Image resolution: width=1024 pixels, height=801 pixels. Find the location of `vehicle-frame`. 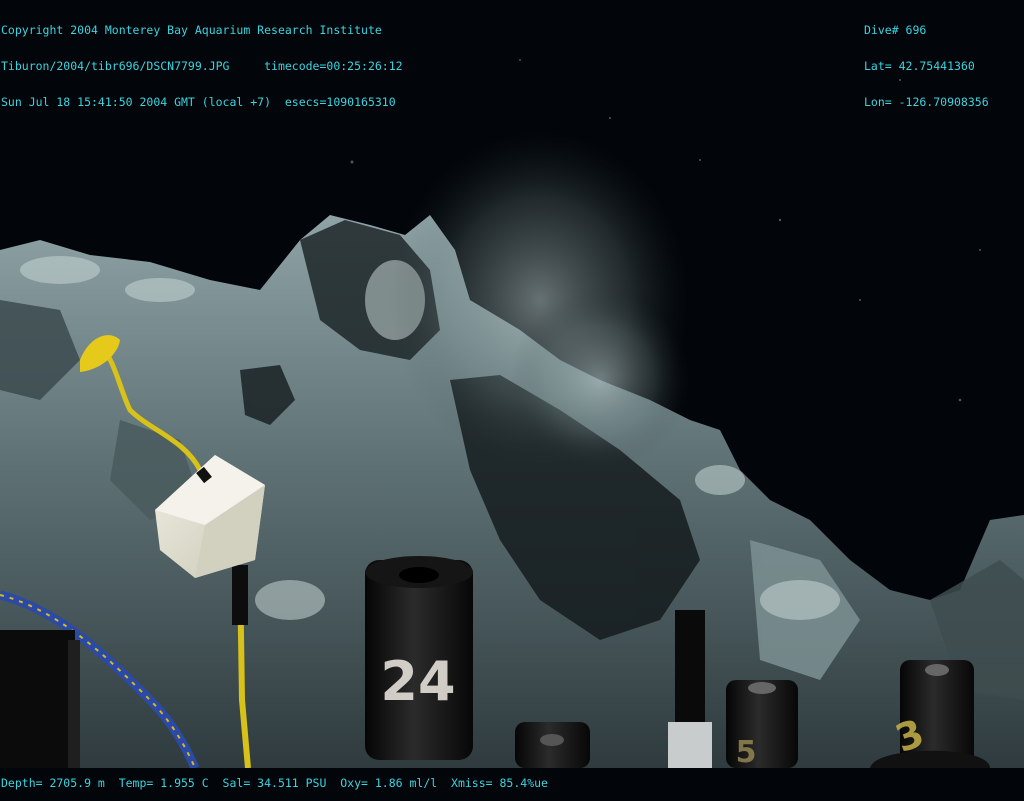

vehicle-frame is located at coordinates (37, 699).